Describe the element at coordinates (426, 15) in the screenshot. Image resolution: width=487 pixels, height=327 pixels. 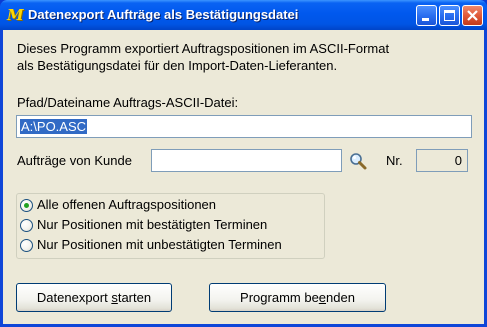
I see `minimize-button` at that location.